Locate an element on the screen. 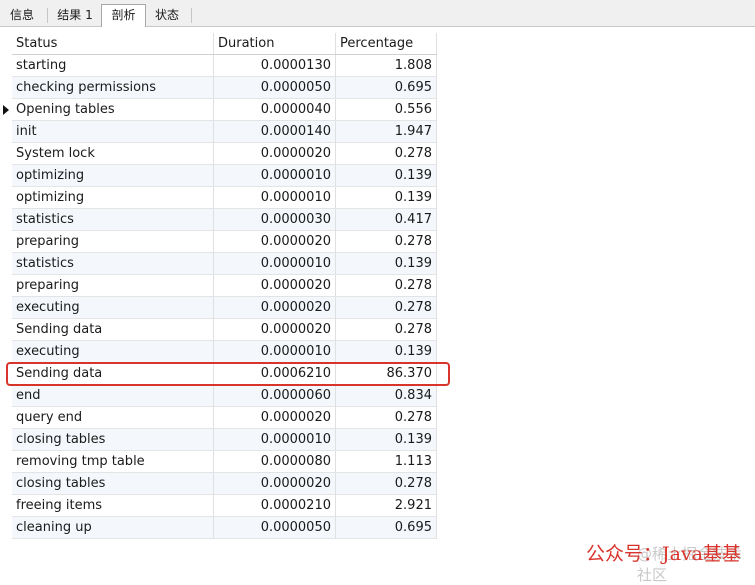 This screenshot has width=755, height=585. table-row: executing 0.0000010 0.139 is located at coordinates (224, 352).